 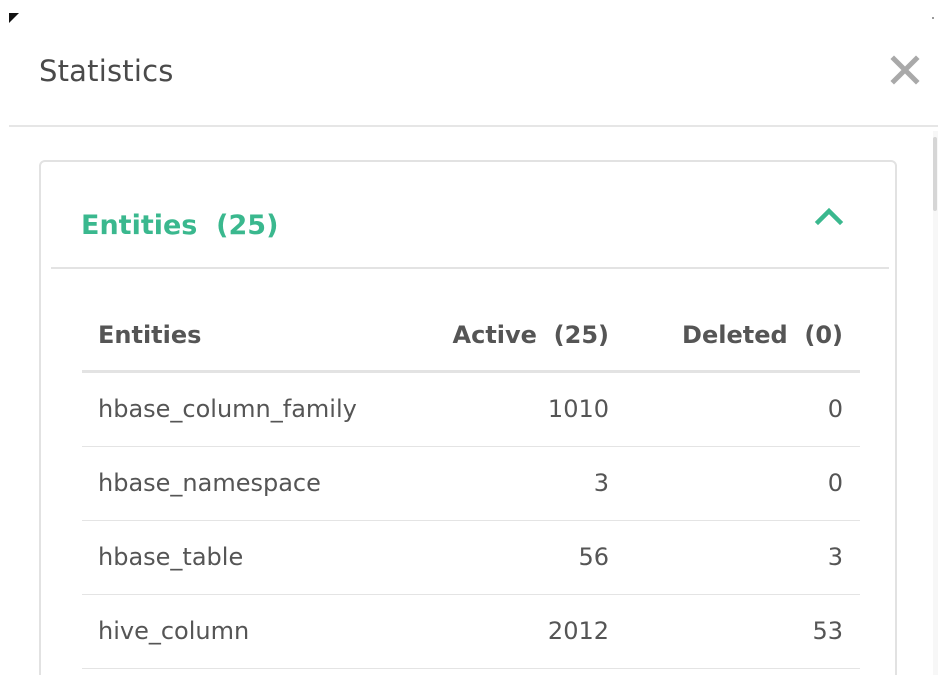 I want to click on table-row: hbase_namespace 3 0, so click(x=471, y=484).